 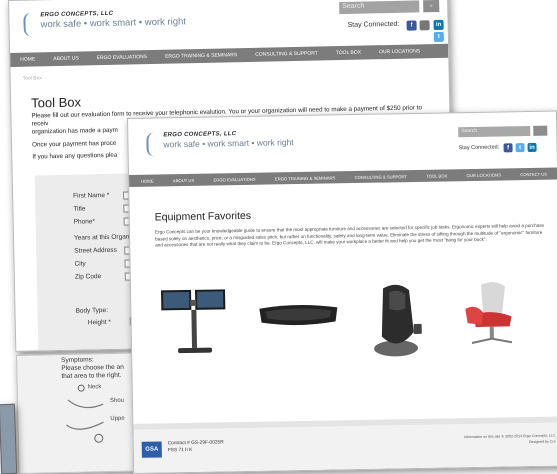 What do you see at coordinates (424, 25) in the screenshot?
I see `social-icon` at bounding box center [424, 25].